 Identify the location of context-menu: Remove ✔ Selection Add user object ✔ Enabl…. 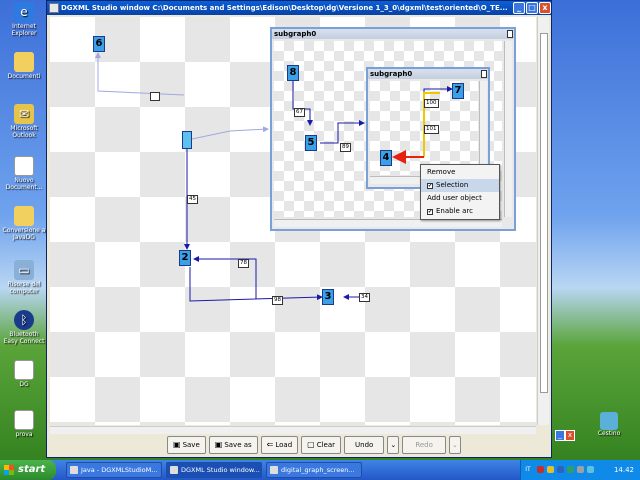
(460, 192).